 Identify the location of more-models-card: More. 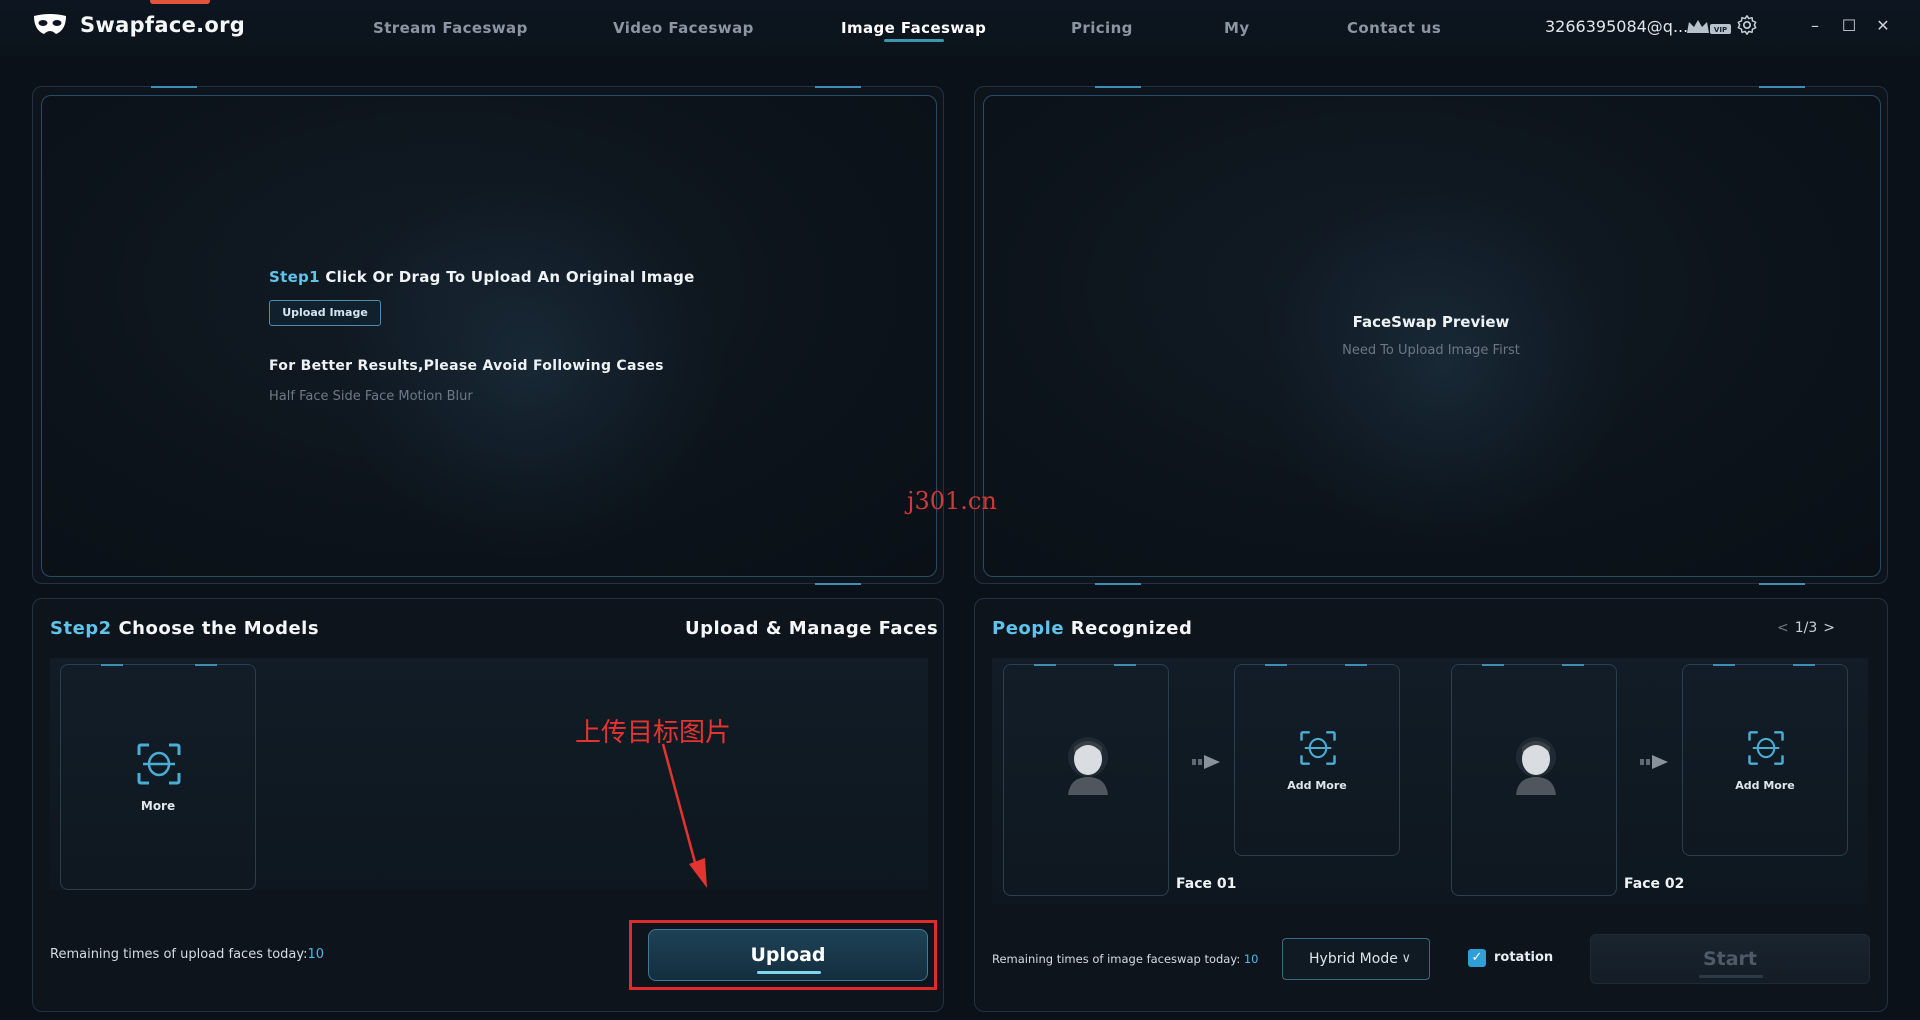
(158, 777).